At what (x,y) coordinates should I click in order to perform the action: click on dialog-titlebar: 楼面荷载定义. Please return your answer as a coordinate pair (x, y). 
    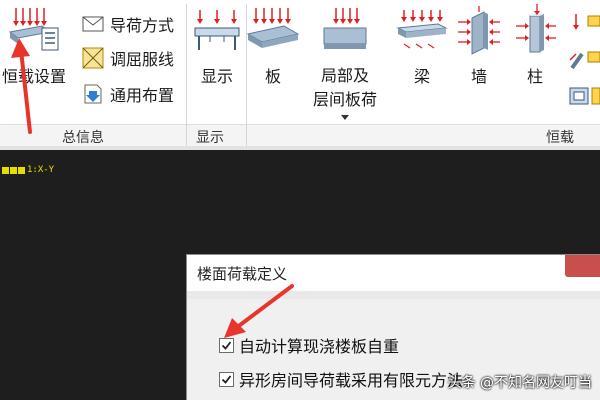
    Looking at the image, I should click on (393, 273).